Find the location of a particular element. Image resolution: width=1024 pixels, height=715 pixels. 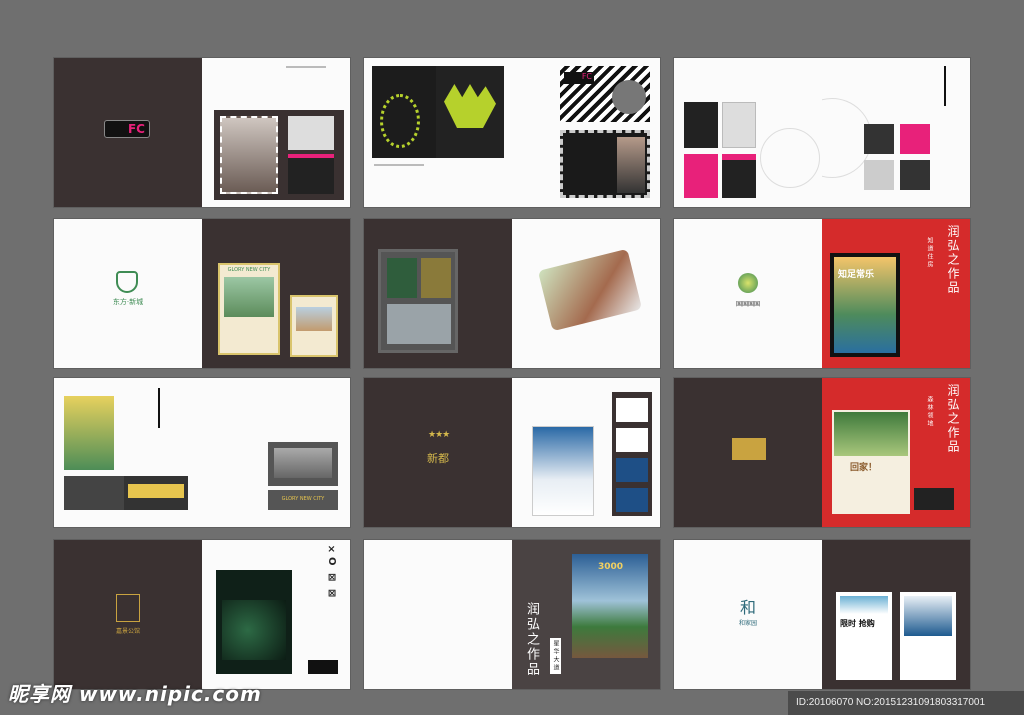

poster-text: 限时 抢购 is located at coordinates (857, 623).